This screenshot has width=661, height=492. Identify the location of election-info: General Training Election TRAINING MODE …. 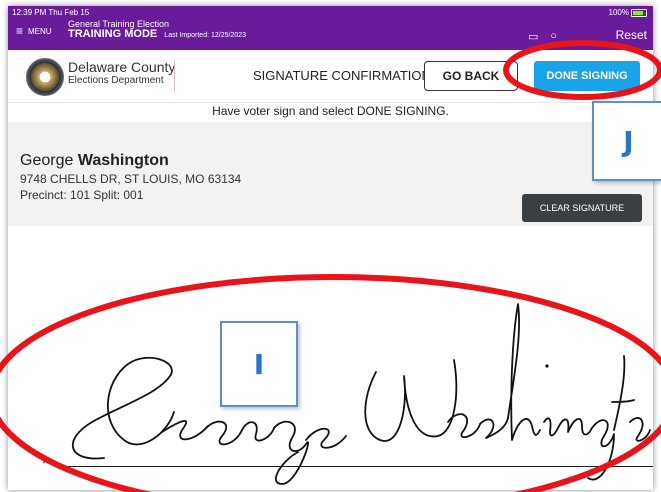
(157, 30).